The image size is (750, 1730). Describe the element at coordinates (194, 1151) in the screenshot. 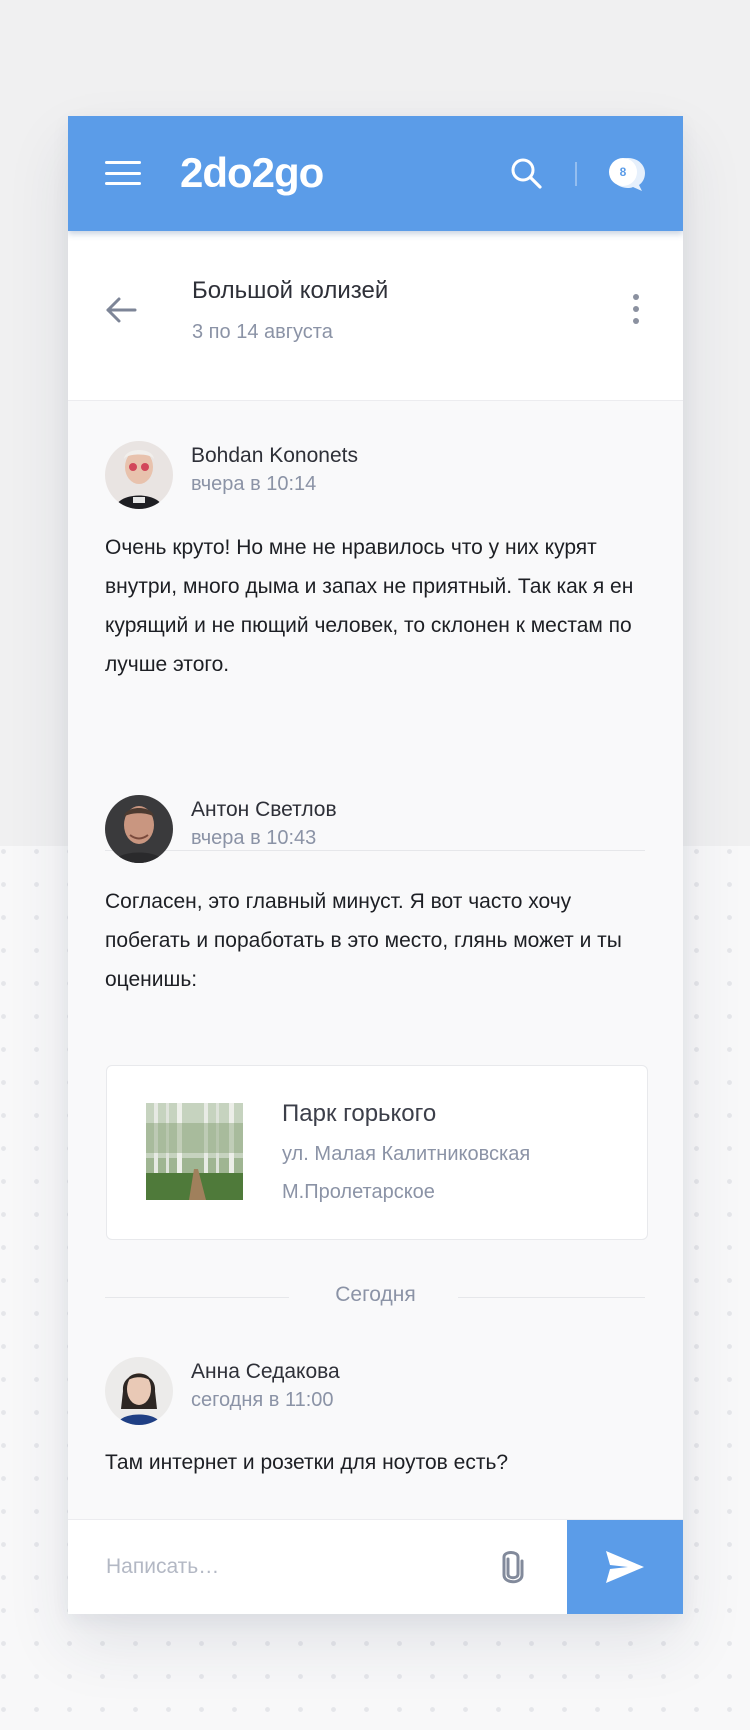

I see `place-photo` at that location.